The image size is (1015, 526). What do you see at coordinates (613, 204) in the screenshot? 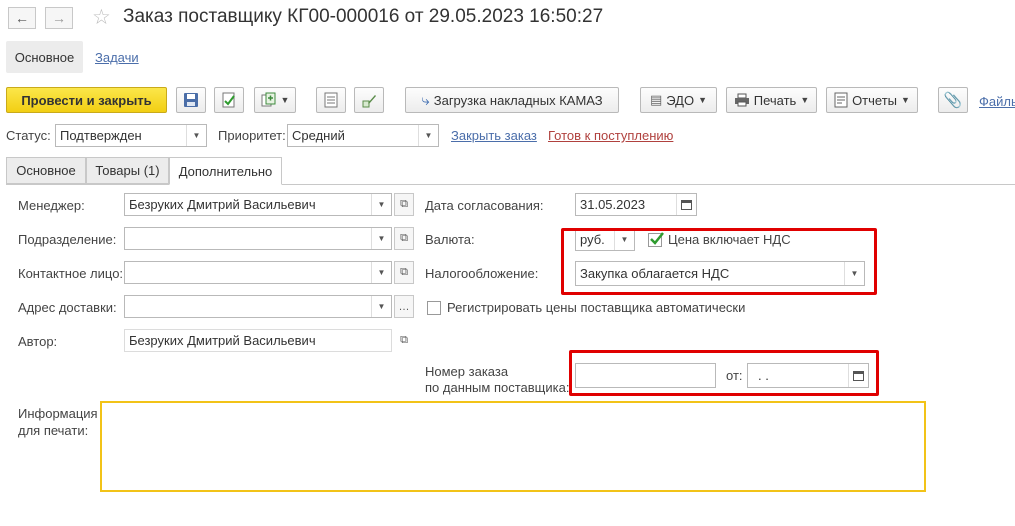
I see `approval-date-value: 31.05.2023` at bounding box center [613, 204].